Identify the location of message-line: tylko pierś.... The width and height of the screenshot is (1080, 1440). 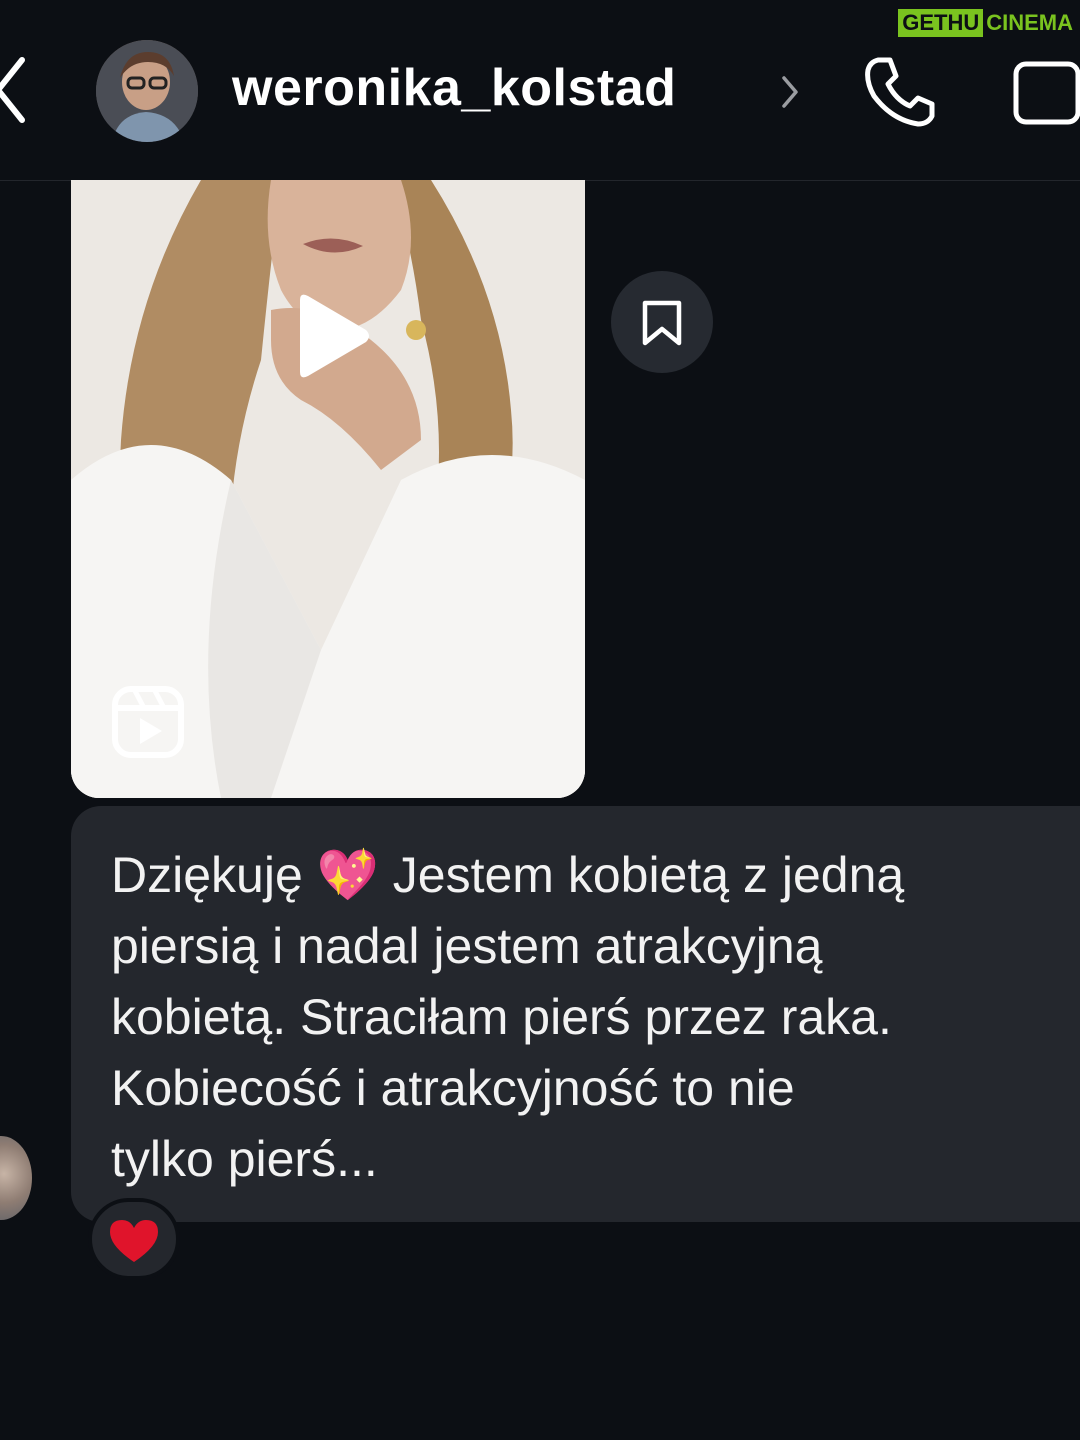
(244, 1159).